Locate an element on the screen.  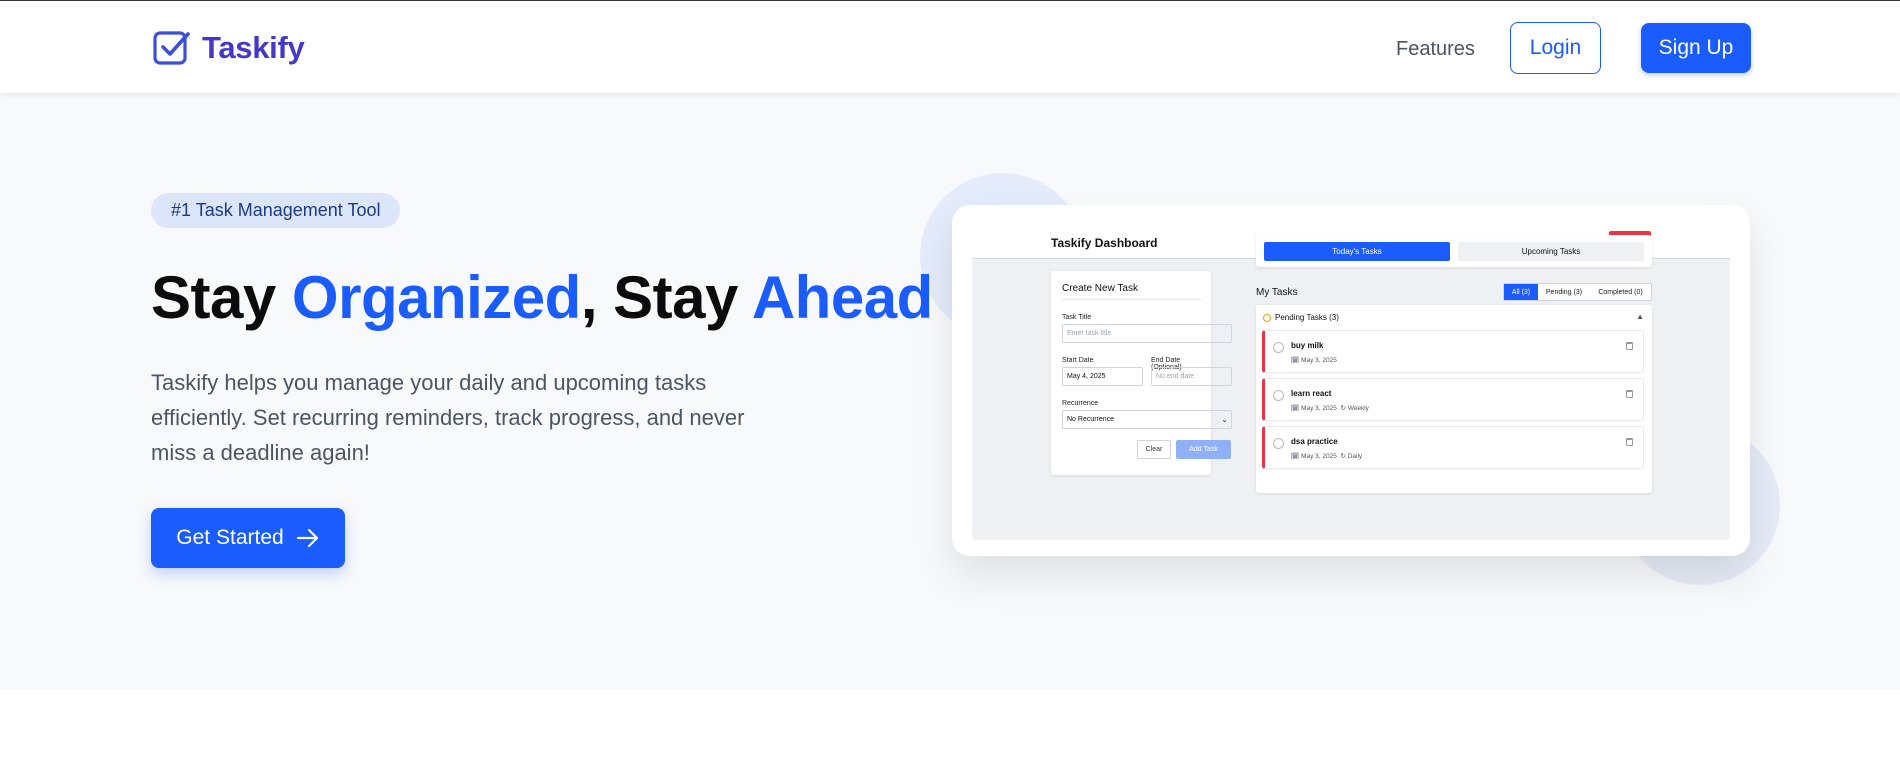
start-date-input: May 4, 2025 is located at coordinates (1102, 376).